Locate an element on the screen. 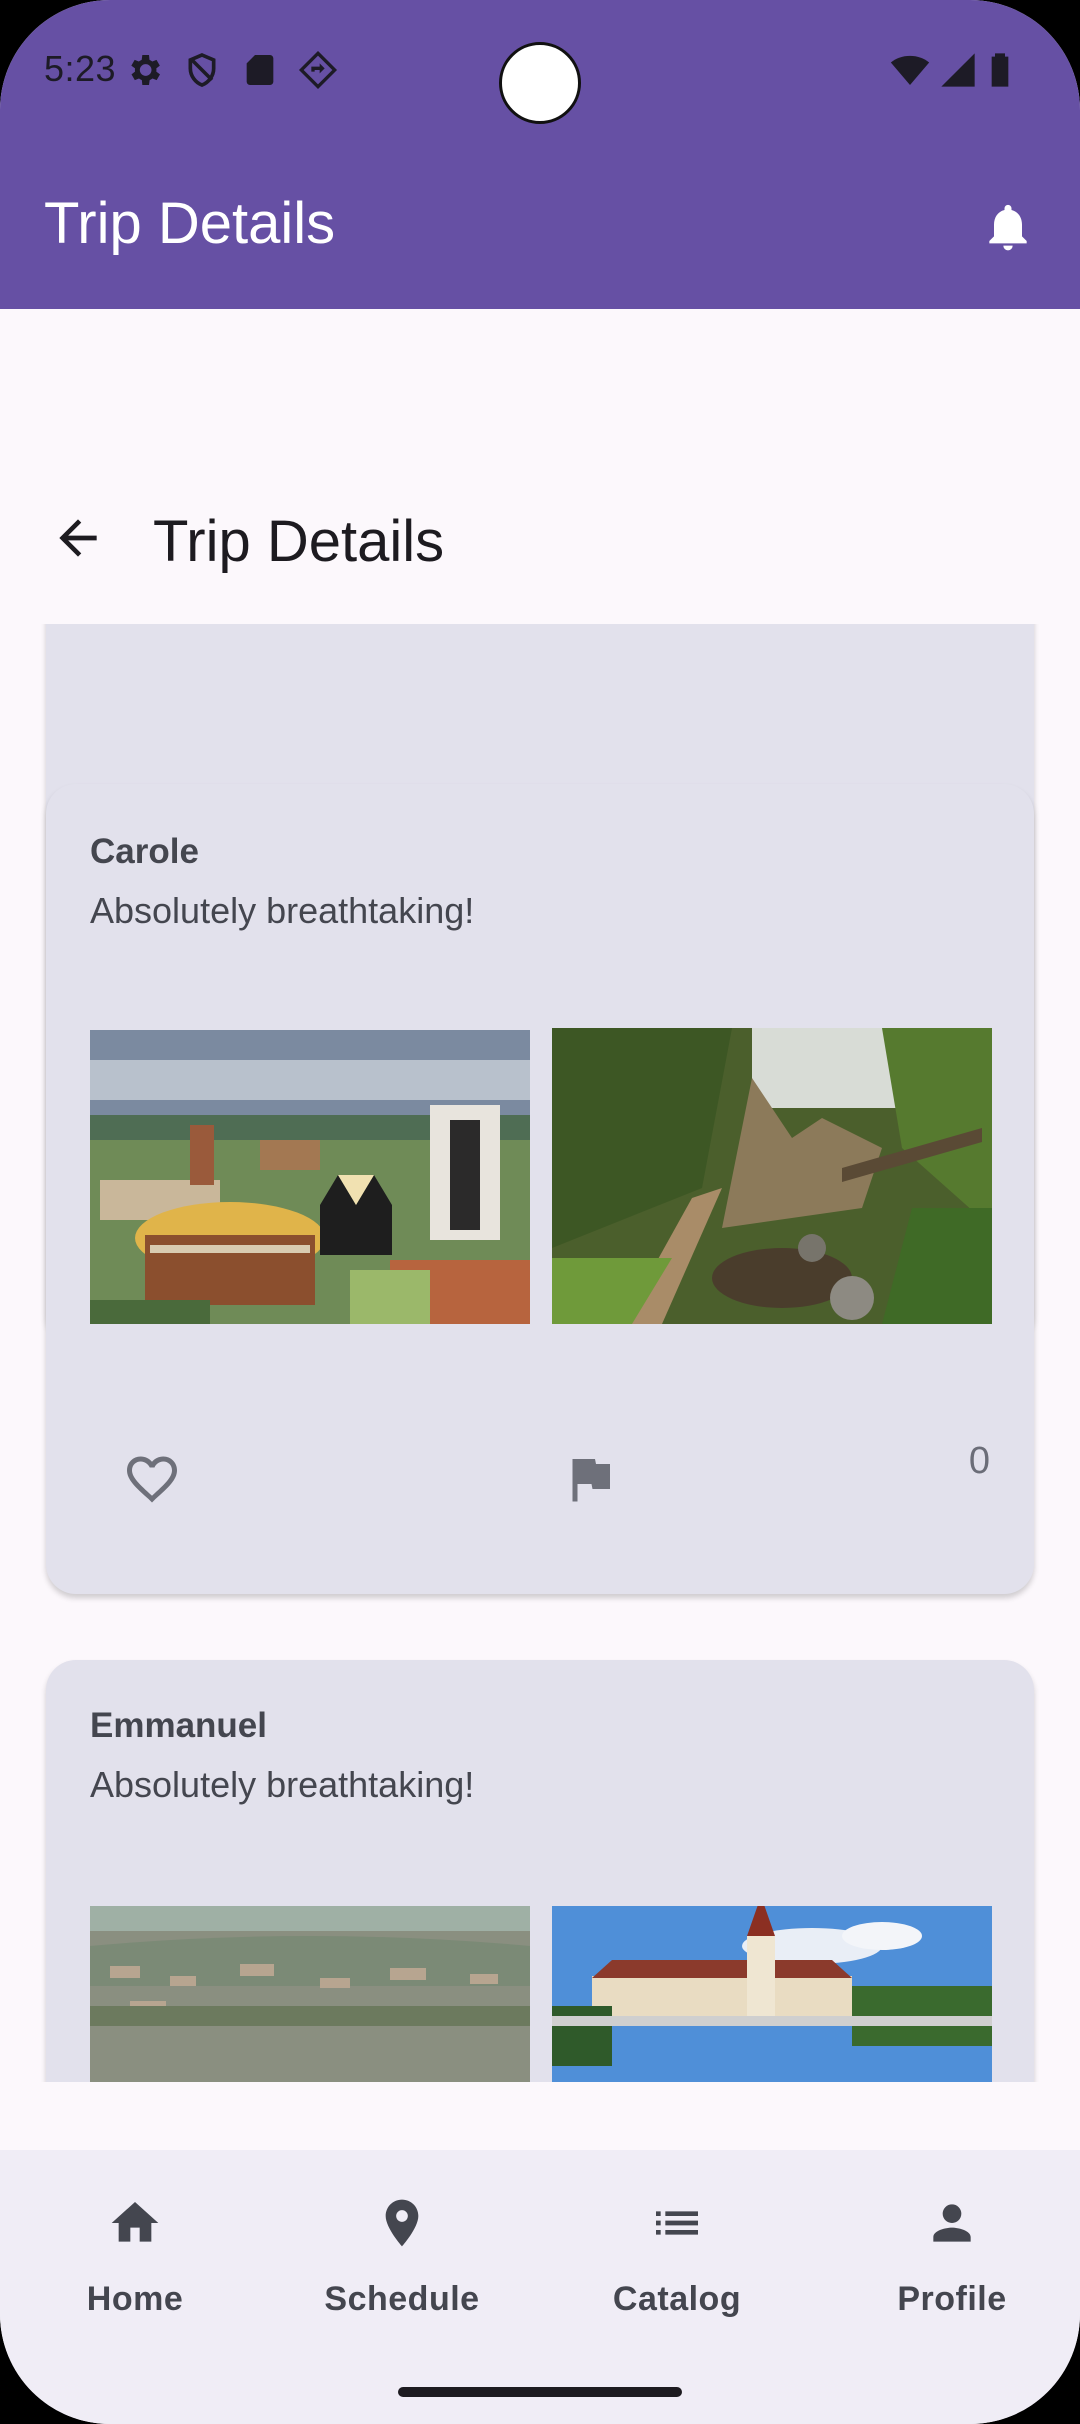 Image resolution: width=1080 pixels, height=2424 pixels. page-header is located at coordinates (540, 466).